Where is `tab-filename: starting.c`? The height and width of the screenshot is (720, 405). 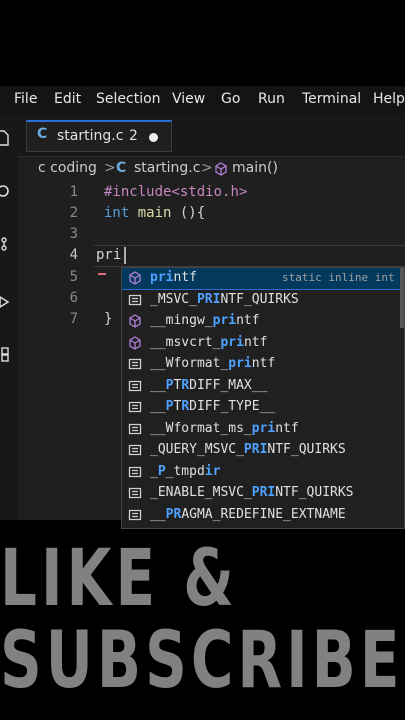 tab-filename: starting.c is located at coordinates (90, 136).